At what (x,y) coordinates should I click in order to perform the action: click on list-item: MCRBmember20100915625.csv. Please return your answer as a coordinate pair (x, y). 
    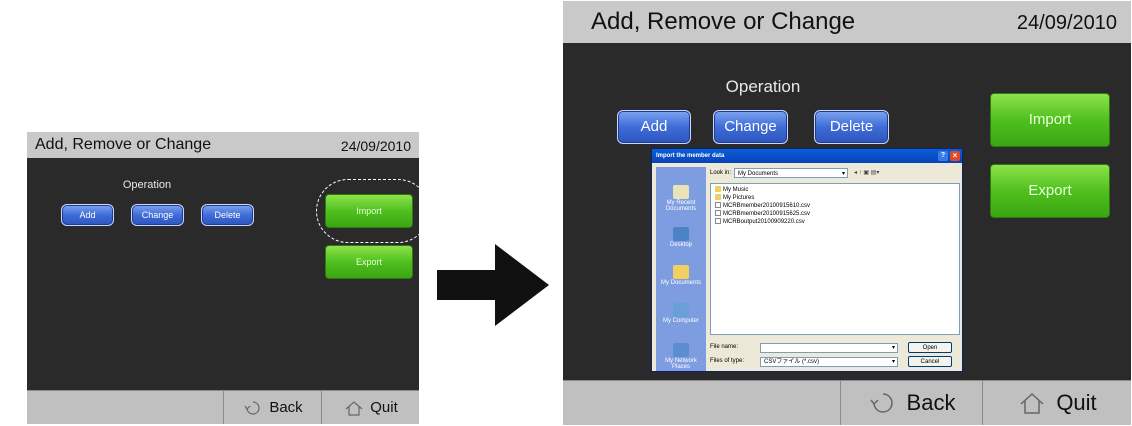
    Looking at the image, I should click on (762, 214).